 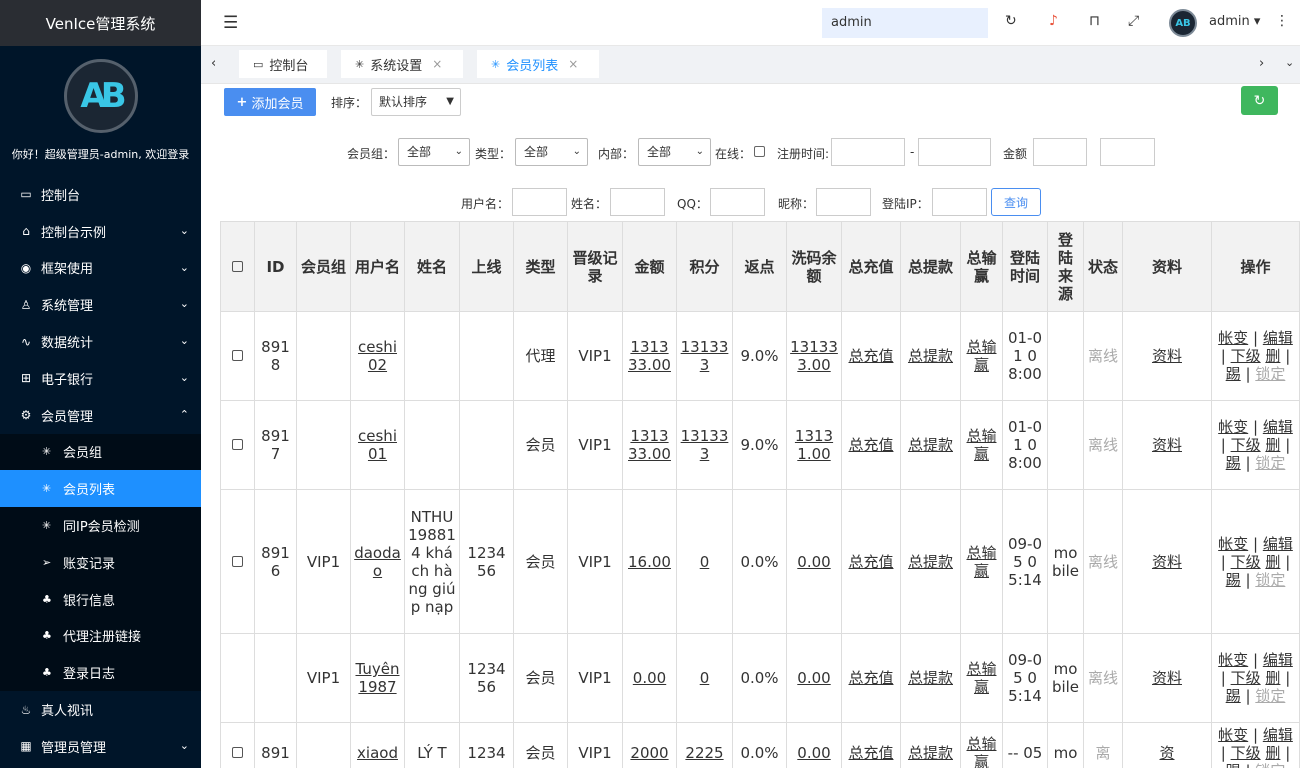 What do you see at coordinates (100, 525) in the screenshot?
I see `sidebar-sub-same-ip: ✳ 同IP会员检测` at bounding box center [100, 525].